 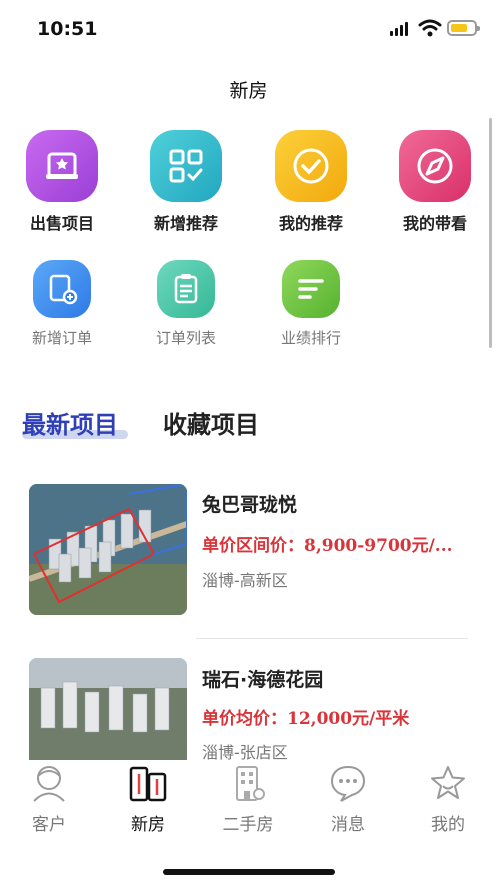 What do you see at coordinates (348, 825) in the screenshot?
I see `tab-label: 消息` at bounding box center [348, 825].